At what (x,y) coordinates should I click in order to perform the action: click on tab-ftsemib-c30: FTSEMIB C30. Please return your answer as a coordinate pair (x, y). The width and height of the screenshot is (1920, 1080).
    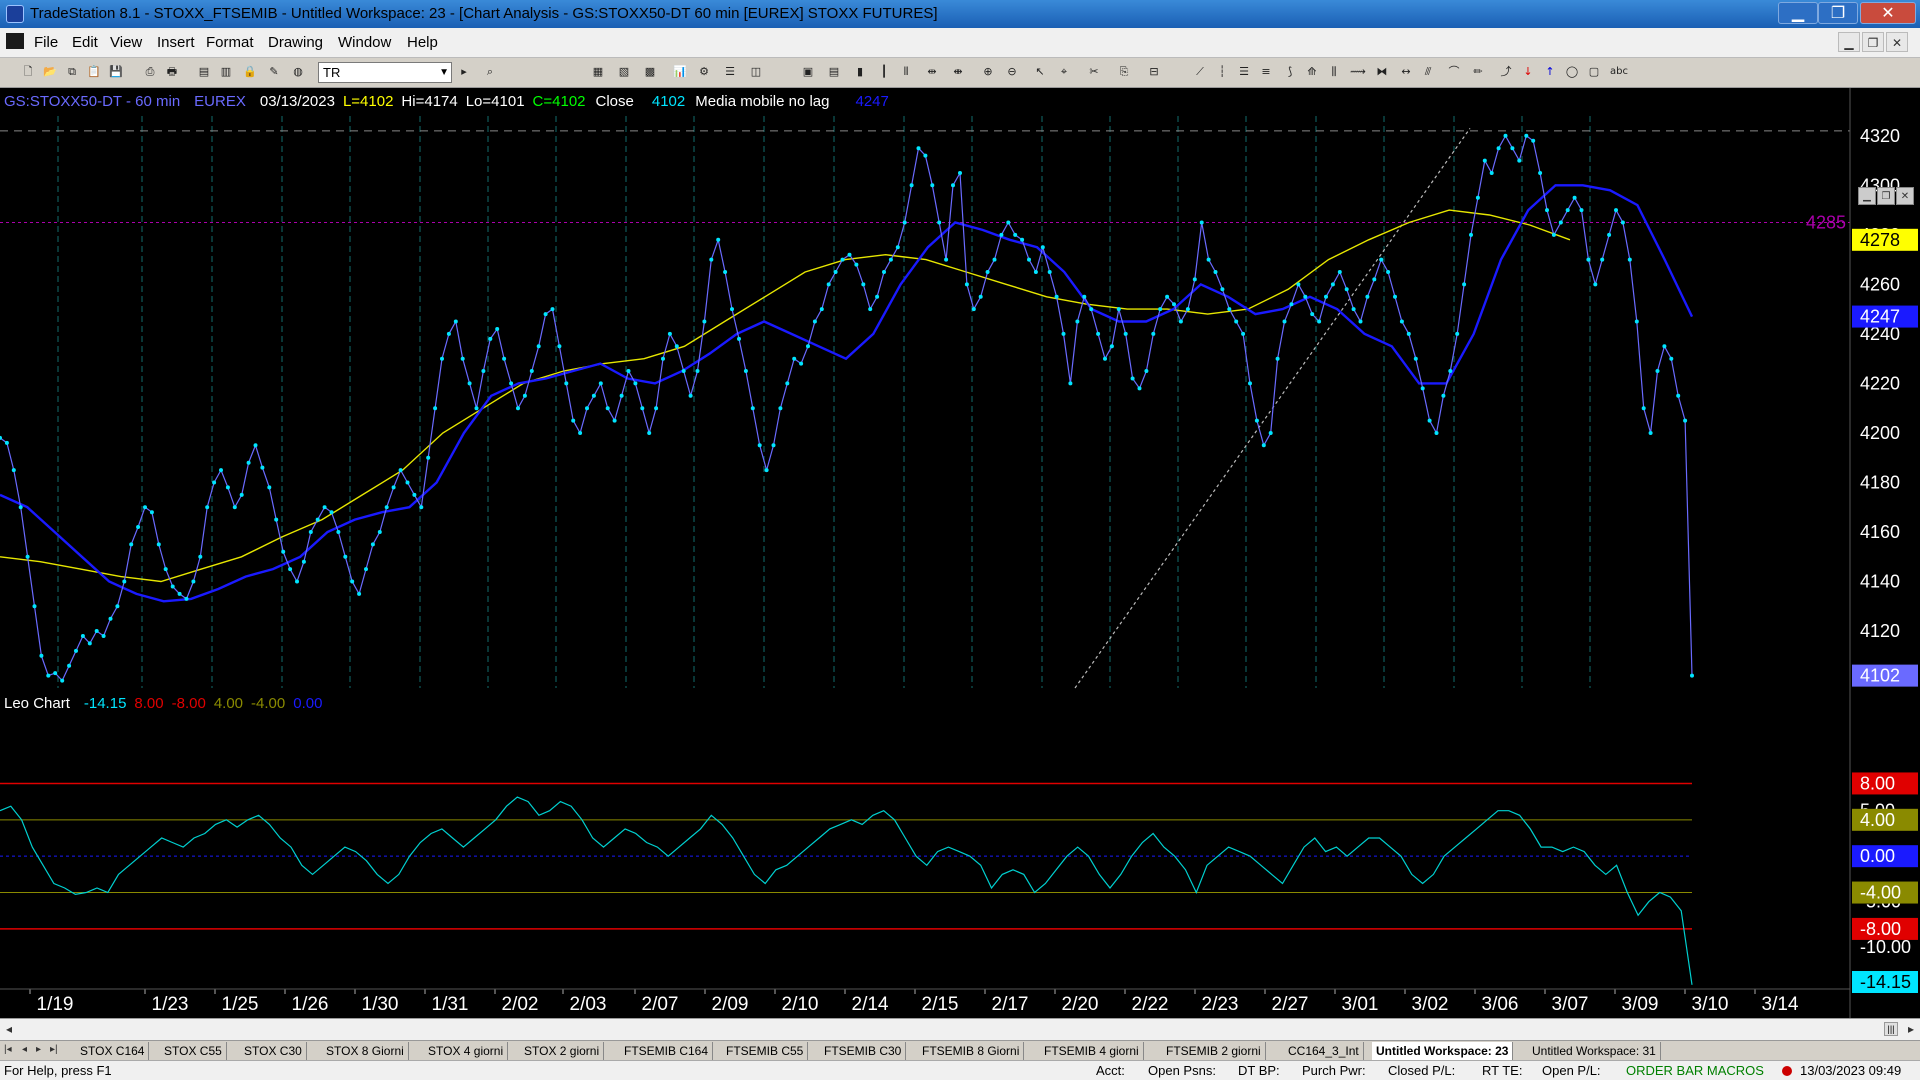
    Looking at the image, I should click on (863, 1051).